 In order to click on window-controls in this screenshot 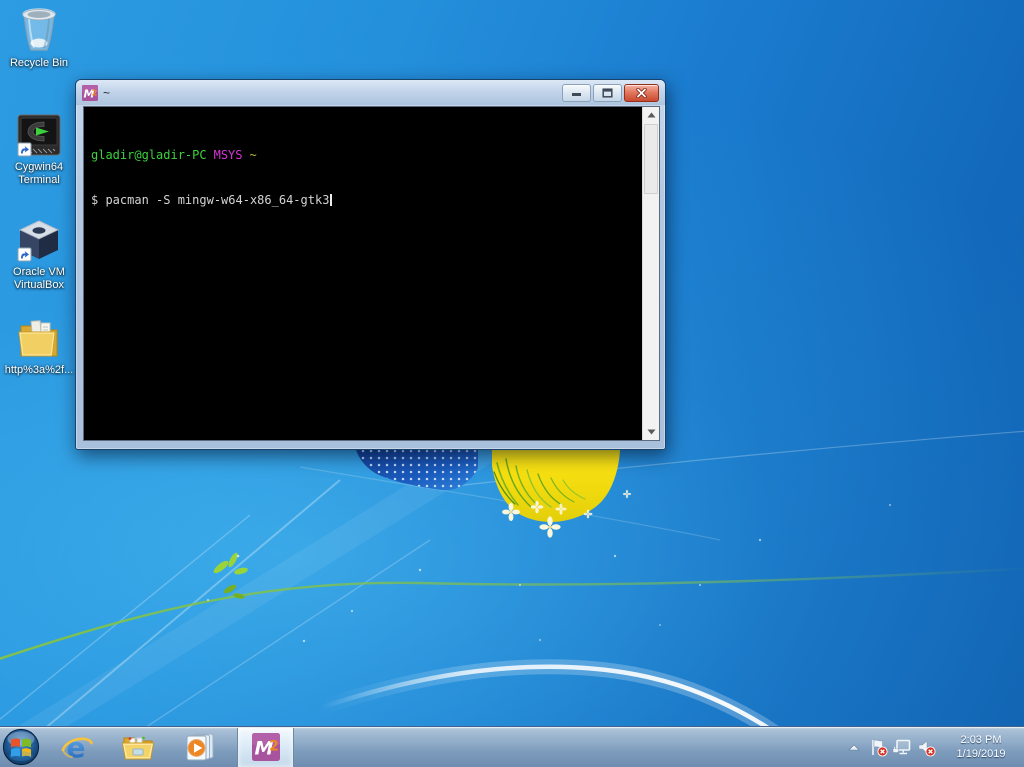, I will do `click(610, 92)`.